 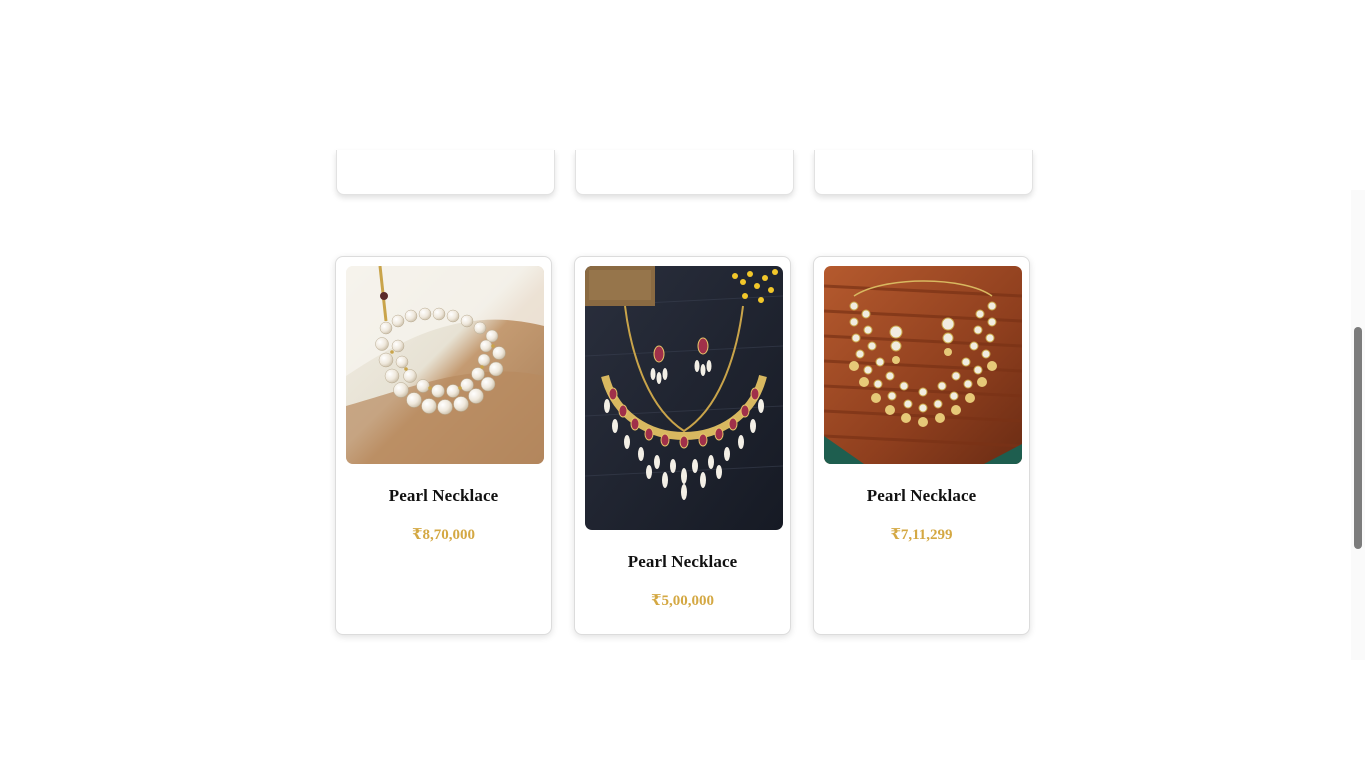 I want to click on product-card: Pearl Necklace ₹5,00,000, so click(x=682, y=445).